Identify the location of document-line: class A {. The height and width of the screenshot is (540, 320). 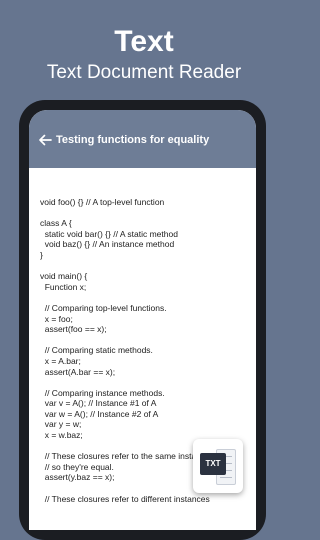
(56, 223).